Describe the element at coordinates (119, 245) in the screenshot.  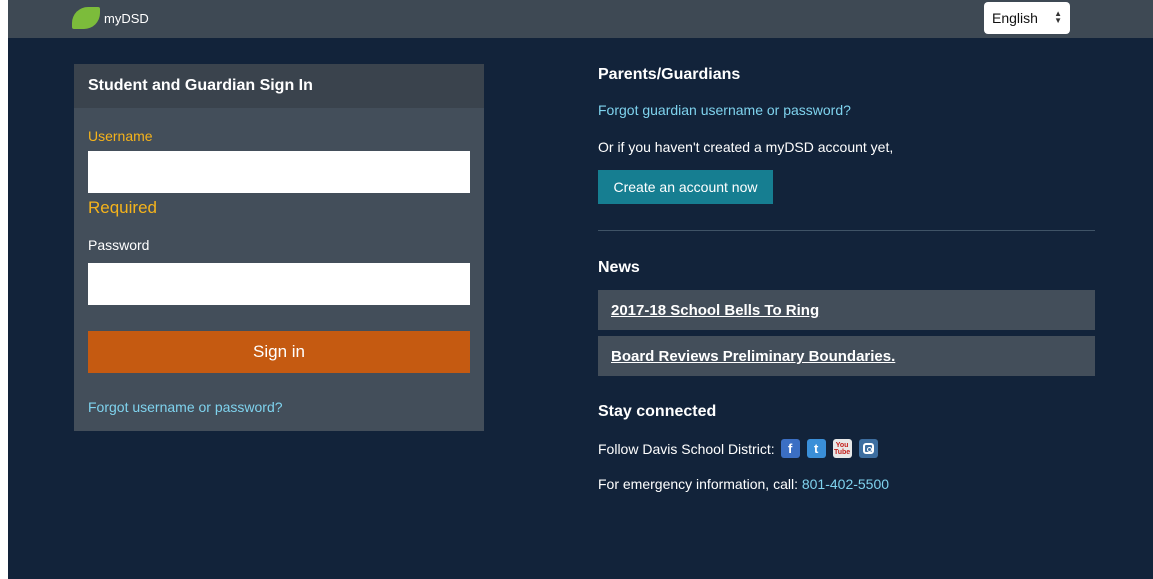
I see `password-label: Password` at that location.